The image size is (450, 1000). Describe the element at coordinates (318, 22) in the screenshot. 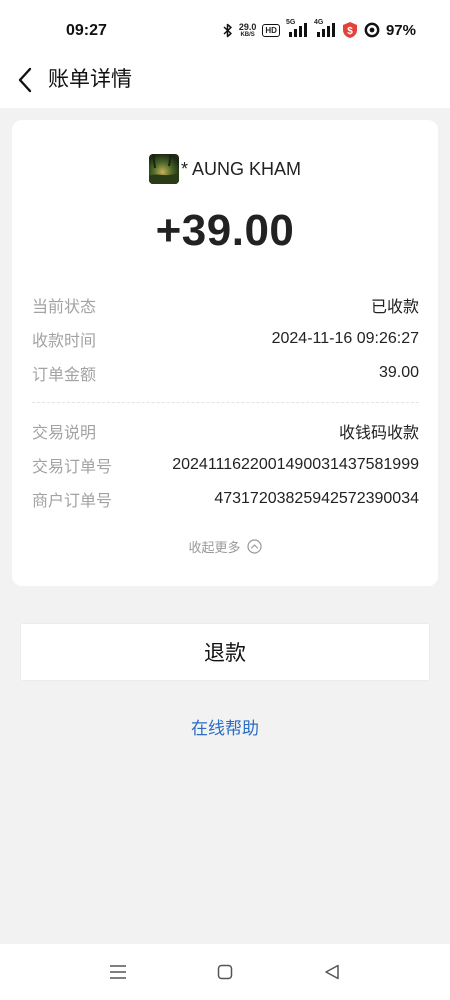

I see `signal-4g-label: 4G` at that location.